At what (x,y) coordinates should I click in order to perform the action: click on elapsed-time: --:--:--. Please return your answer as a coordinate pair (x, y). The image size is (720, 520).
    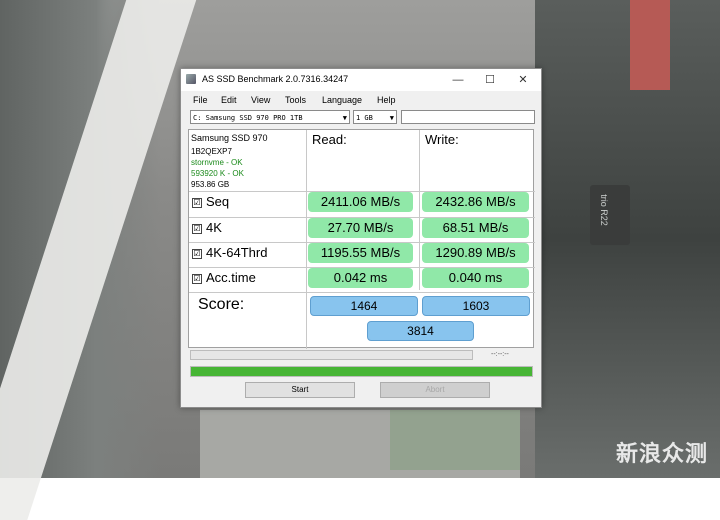
    Looking at the image, I should click on (500, 354).